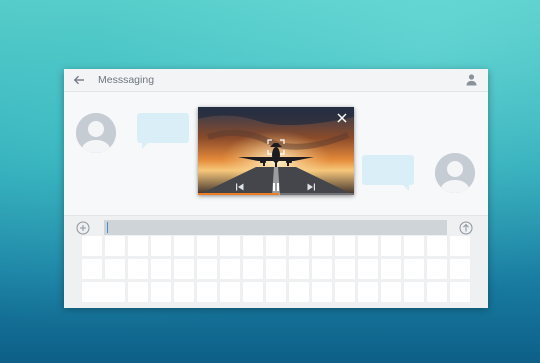 The width and height of the screenshot is (540, 363). I want to click on video-progress-fill, so click(239, 194).